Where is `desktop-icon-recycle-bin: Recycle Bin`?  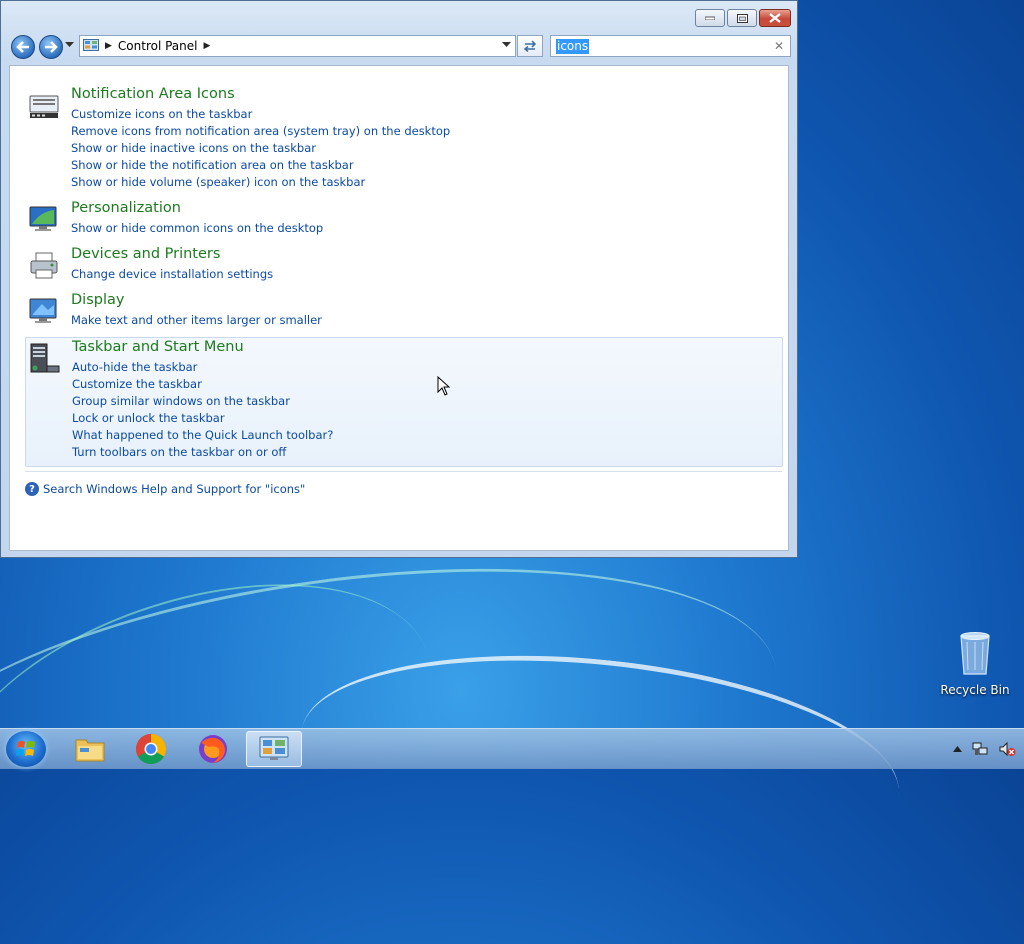 desktop-icon-recycle-bin: Recycle Bin is located at coordinates (975, 663).